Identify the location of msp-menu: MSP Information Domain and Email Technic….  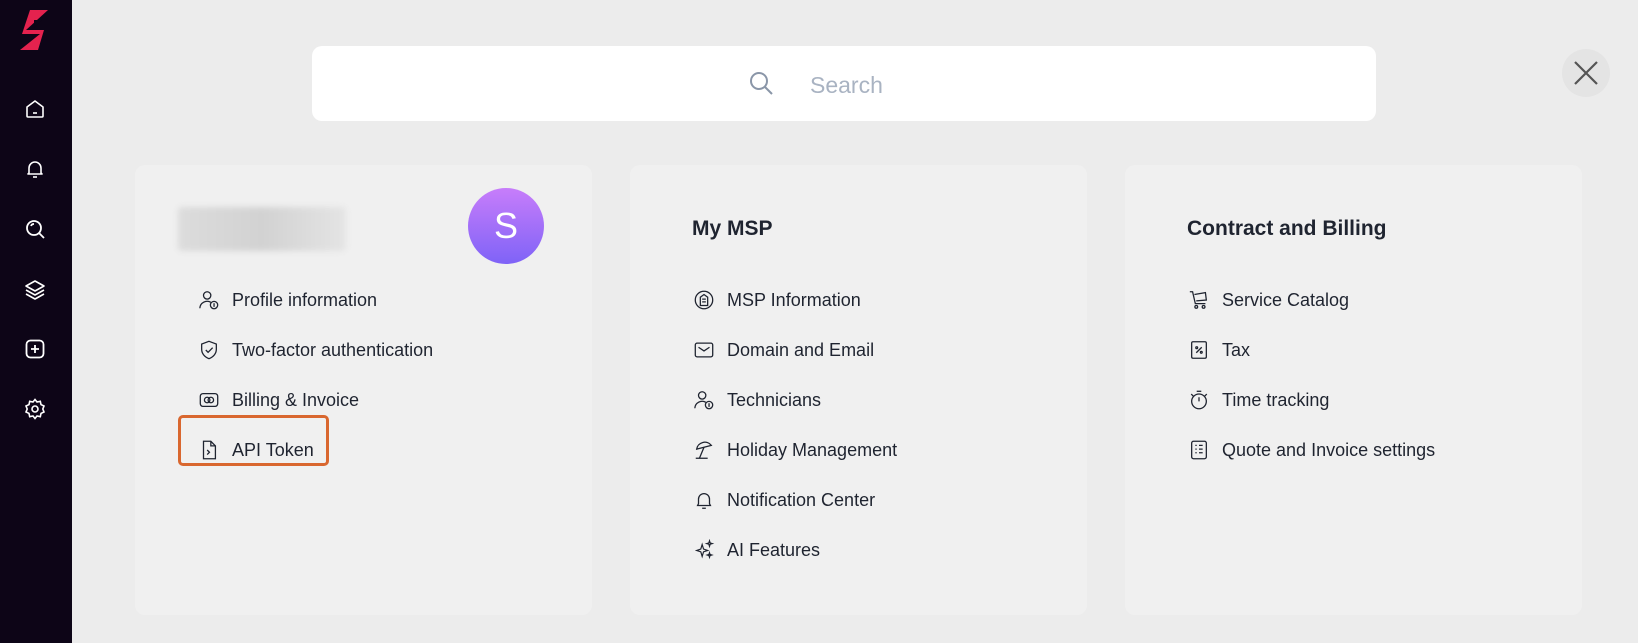
(794, 425).